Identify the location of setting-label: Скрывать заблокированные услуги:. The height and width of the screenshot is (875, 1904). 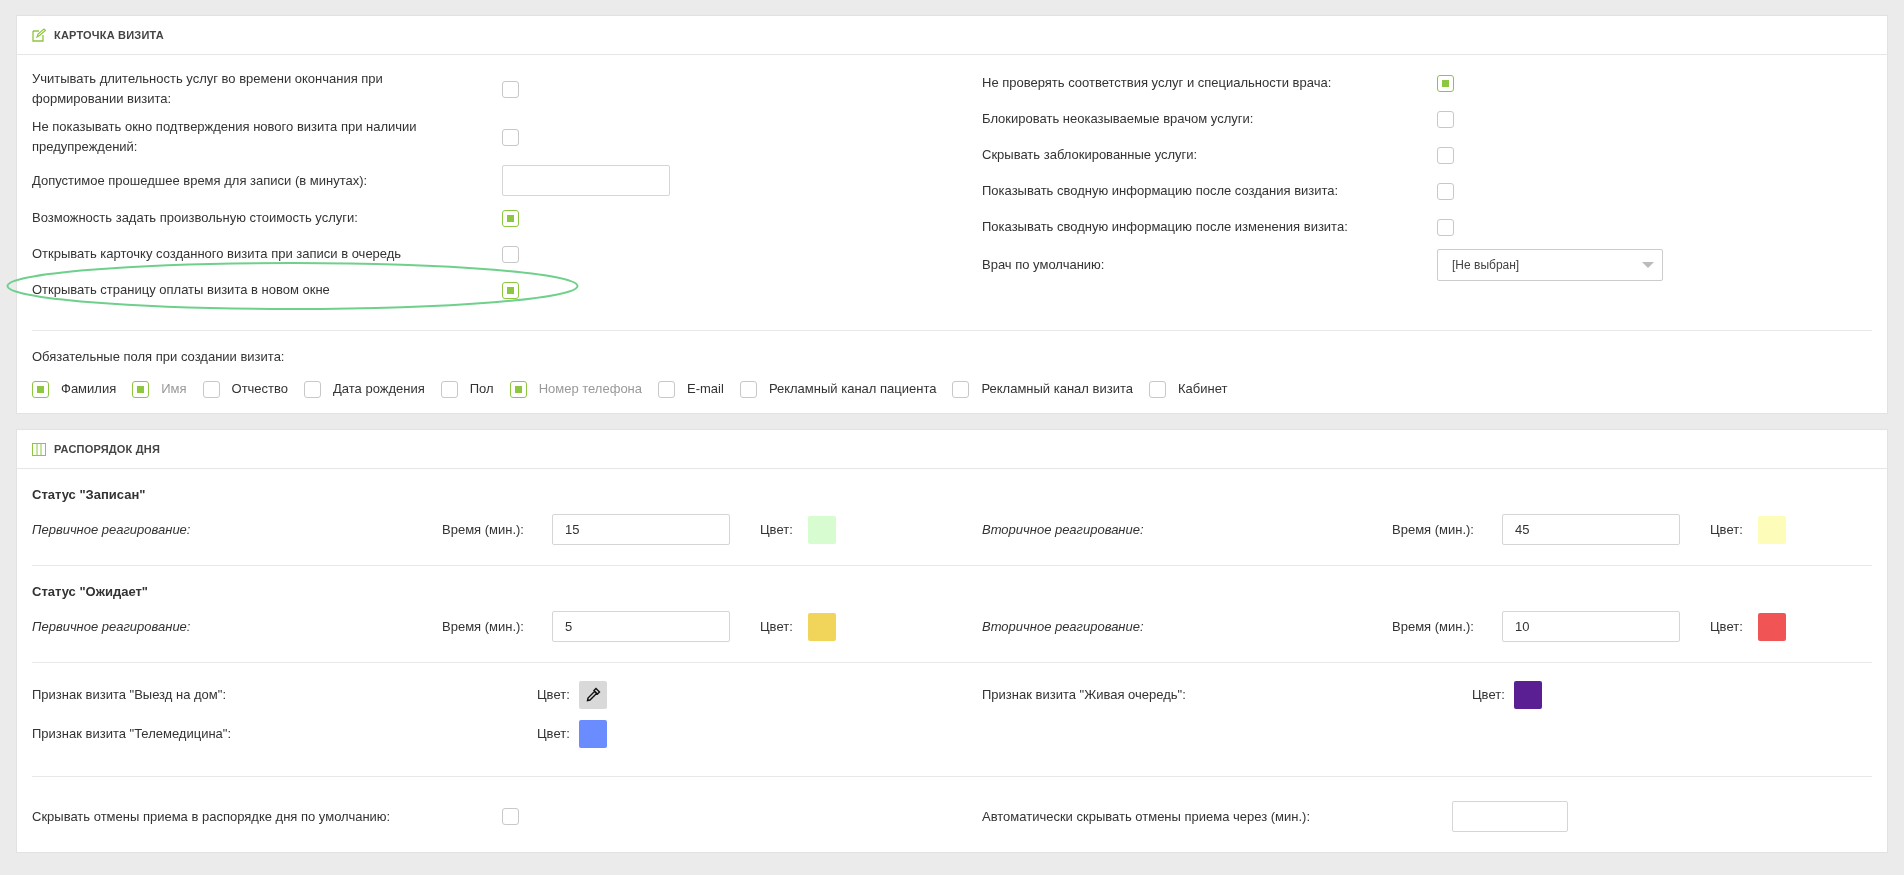
(1090, 155).